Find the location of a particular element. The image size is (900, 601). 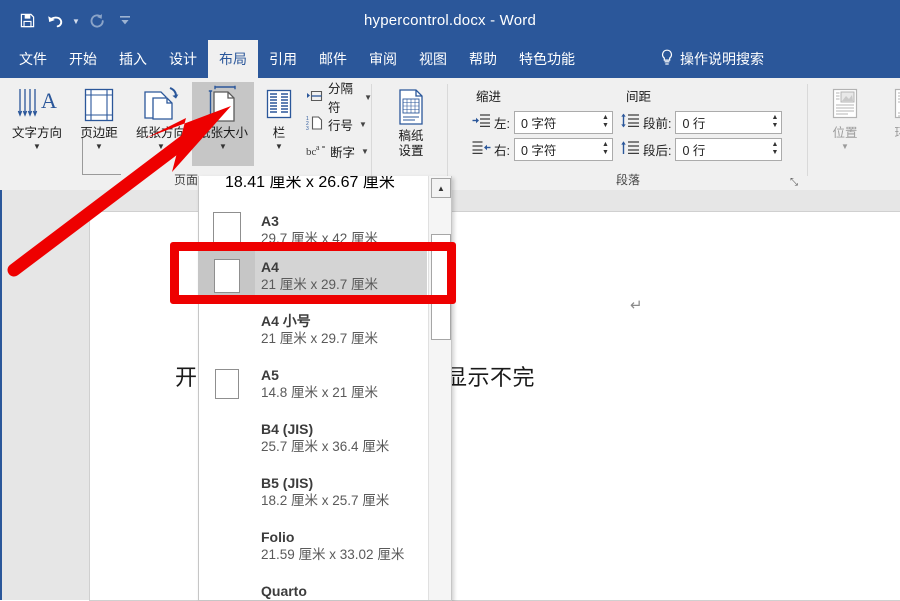

spacing-before-spinner: 0 行 ▲▼ is located at coordinates (728, 122).